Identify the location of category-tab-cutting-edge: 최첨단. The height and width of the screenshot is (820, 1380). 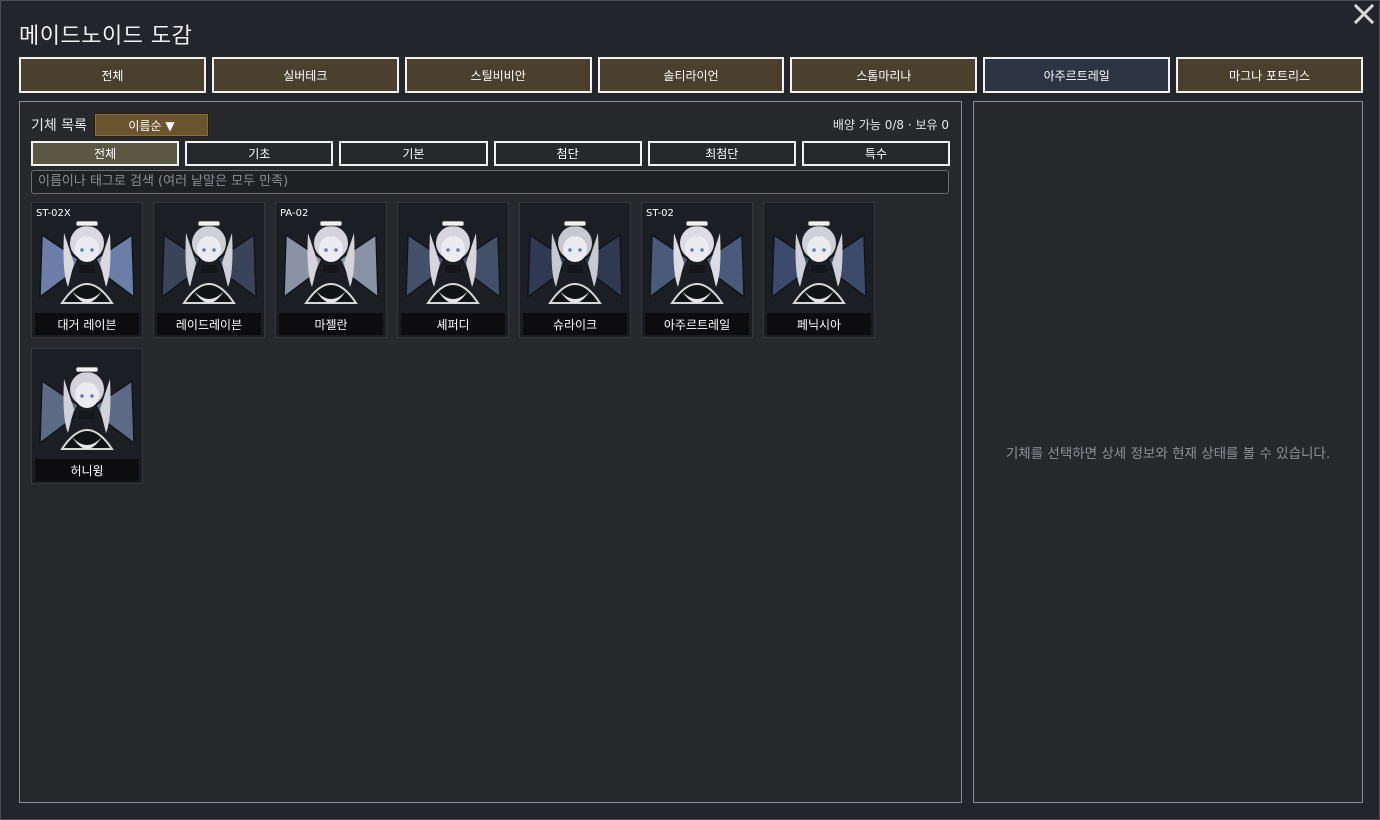
(721, 153).